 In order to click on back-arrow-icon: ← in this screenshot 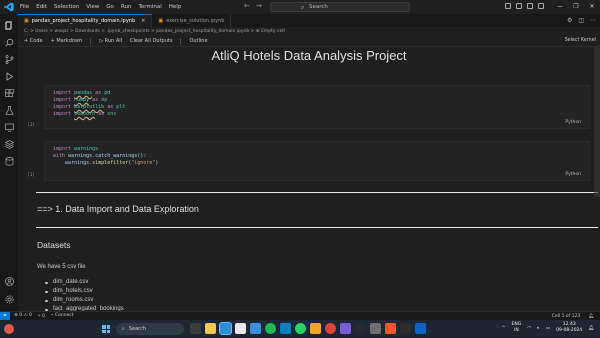, I will do `click(247, 6)`.